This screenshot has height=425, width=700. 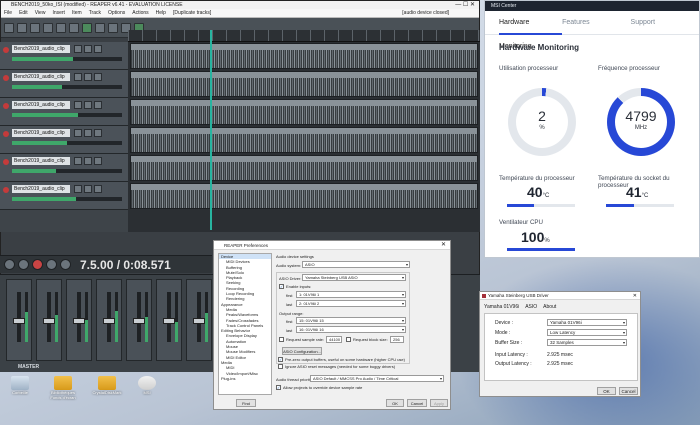 I want to click on go-to-start-icon, so click(x=9, y=264).